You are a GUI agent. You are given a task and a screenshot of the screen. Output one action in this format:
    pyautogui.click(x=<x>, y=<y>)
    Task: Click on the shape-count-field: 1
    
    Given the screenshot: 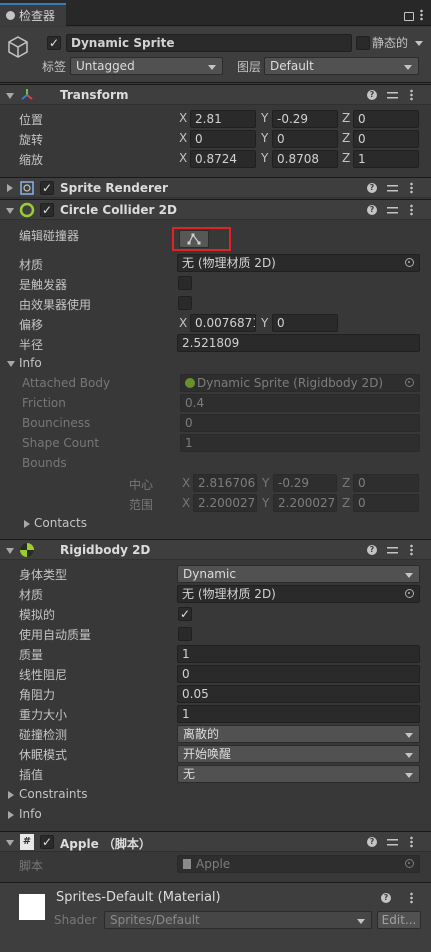 What is the action you would take?
    pyautogui.click(x=300, y=443)
    